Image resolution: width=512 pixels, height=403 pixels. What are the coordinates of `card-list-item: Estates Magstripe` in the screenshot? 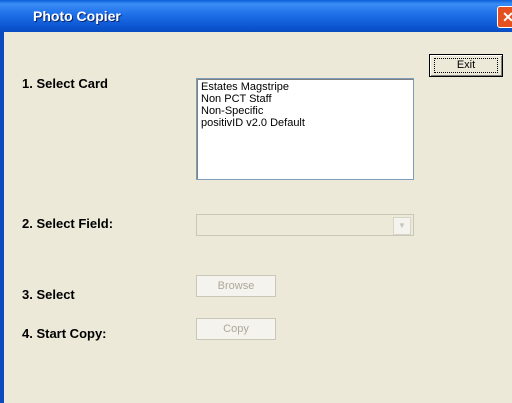 It's located at (305, 87).